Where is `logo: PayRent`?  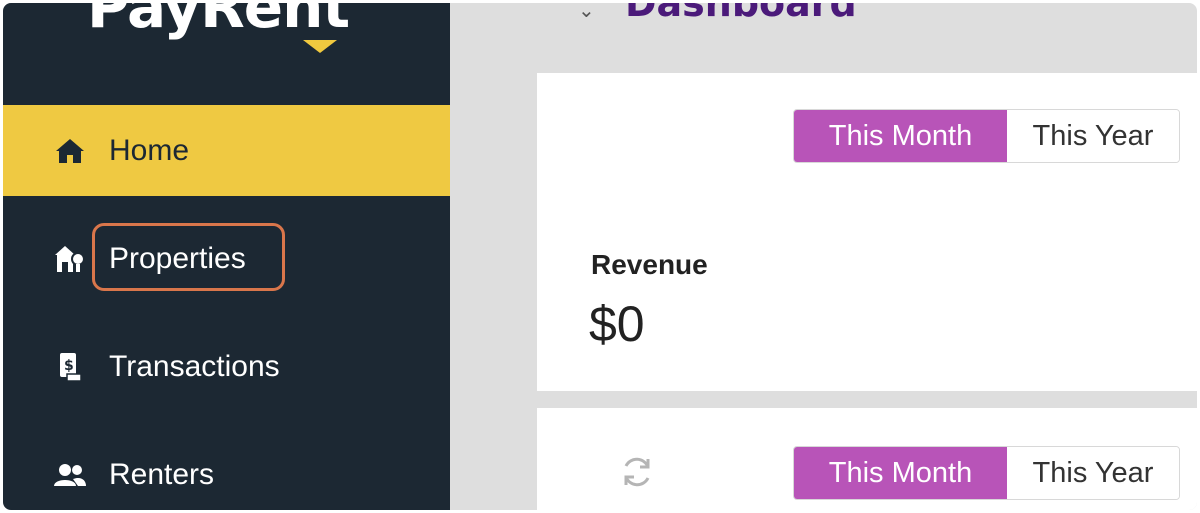 logo: PayRent is located at coordinates (218, 22).